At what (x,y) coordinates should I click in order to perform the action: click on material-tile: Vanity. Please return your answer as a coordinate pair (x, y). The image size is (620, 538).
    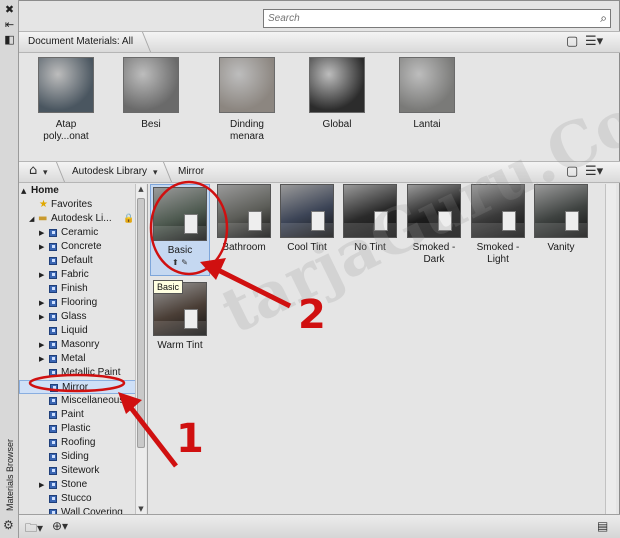
    Looking at the image, I should click on (561, 219).